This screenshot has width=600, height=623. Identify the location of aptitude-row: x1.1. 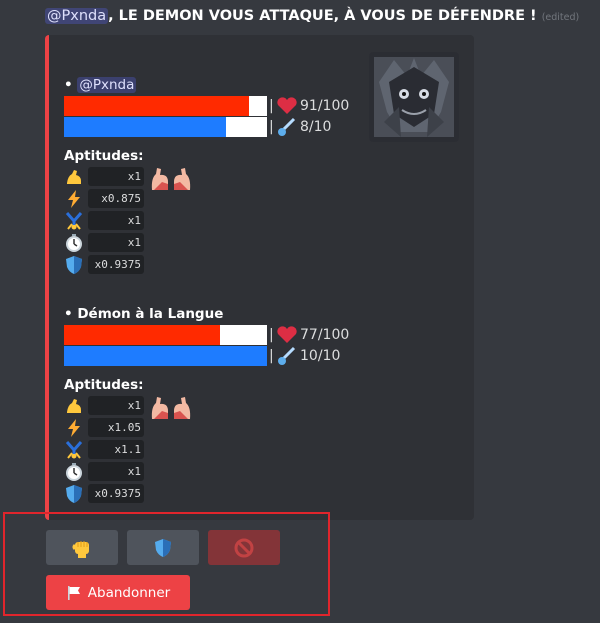
(143, 450).